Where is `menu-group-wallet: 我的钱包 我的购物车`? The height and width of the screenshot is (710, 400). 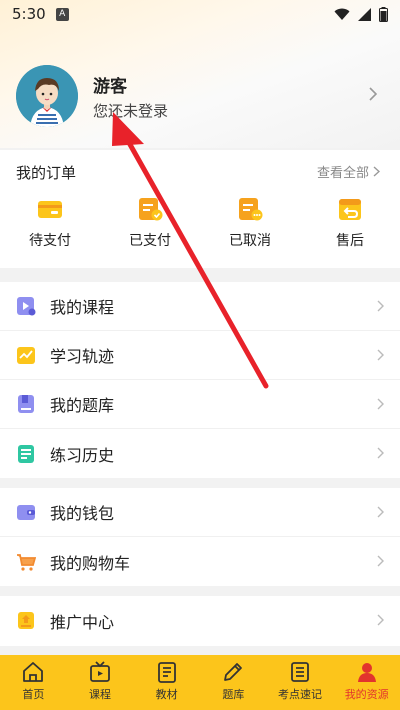 menu-group-wallet: 我的钱包 我的购物车 is located at coordinates (200, 537).